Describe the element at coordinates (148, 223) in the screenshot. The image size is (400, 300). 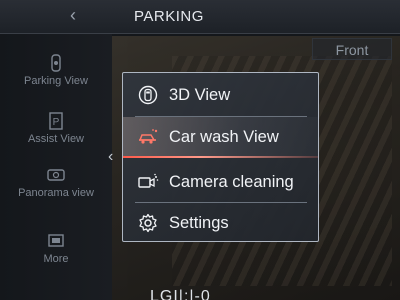
I see `gear-icon` at that location.